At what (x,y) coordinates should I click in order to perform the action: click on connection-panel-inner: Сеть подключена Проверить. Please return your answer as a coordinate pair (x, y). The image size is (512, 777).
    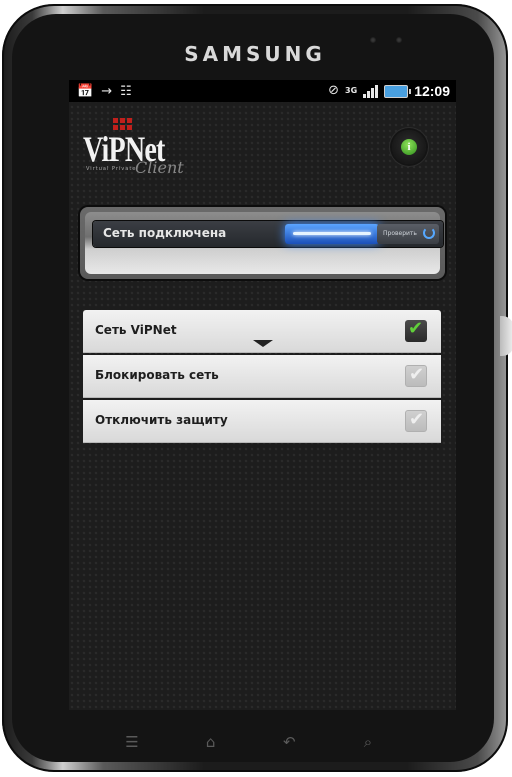
    Looking at the image, I should click on (264, 243).